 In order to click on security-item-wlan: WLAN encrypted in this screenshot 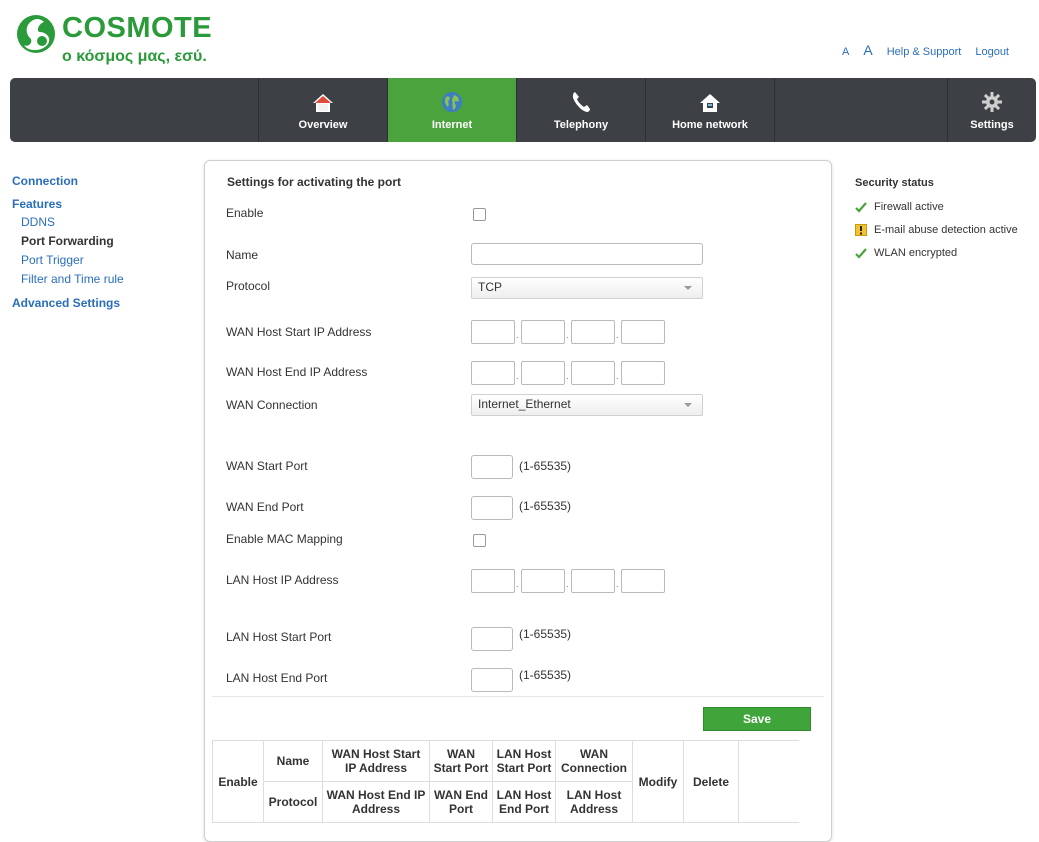, I will do `click(947, 253)`.